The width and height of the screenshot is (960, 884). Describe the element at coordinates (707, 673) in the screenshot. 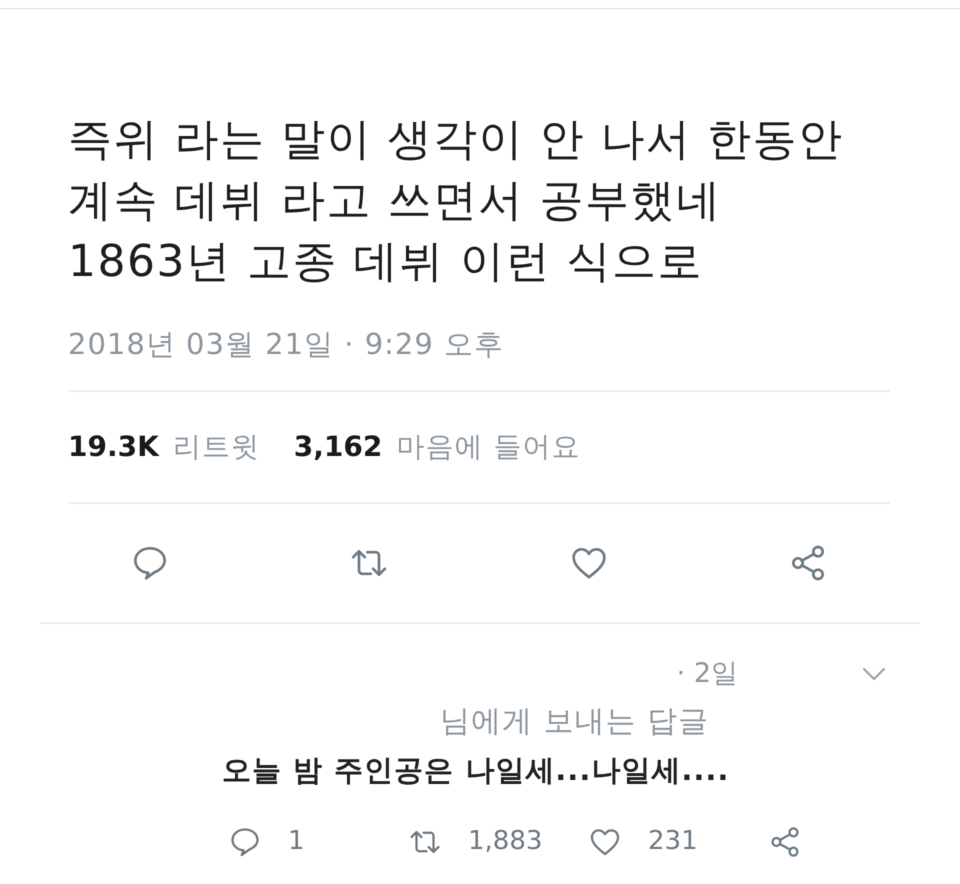

I see `reply-time: · 2일` at that location.